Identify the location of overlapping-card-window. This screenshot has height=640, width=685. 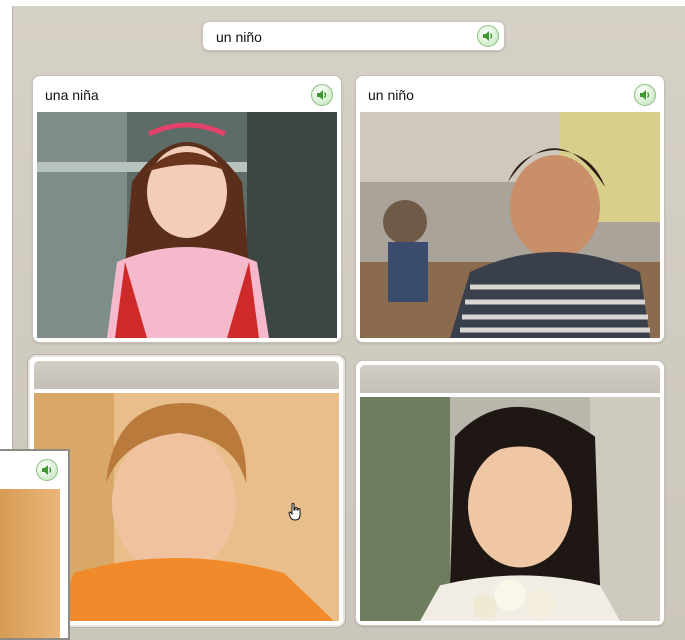
(35, 544).